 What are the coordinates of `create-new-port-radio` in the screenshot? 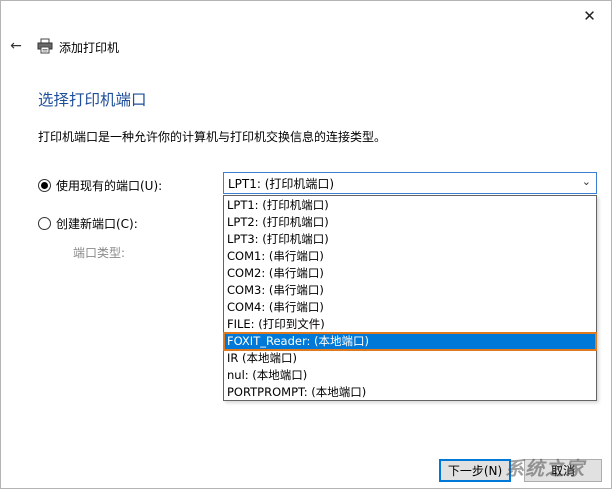 It's located at (44, 223).